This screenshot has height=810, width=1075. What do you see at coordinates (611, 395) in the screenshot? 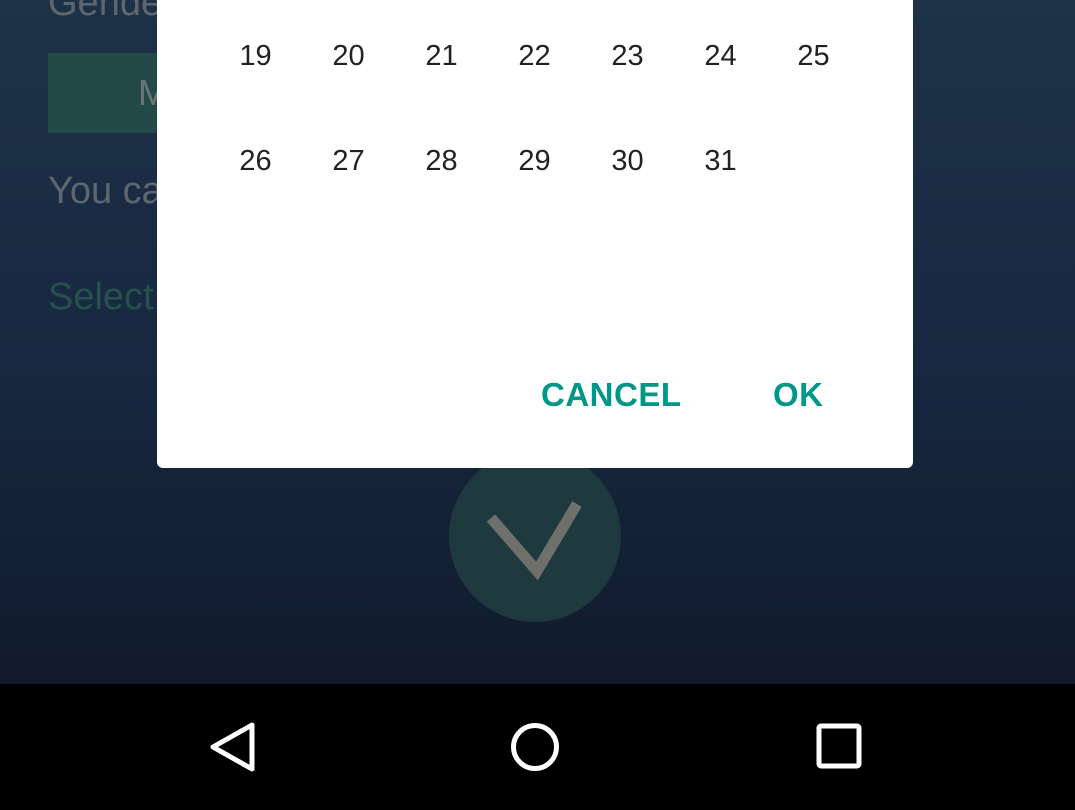
I see `cancel-button: CANCEL` at bounding box center [611, 395].